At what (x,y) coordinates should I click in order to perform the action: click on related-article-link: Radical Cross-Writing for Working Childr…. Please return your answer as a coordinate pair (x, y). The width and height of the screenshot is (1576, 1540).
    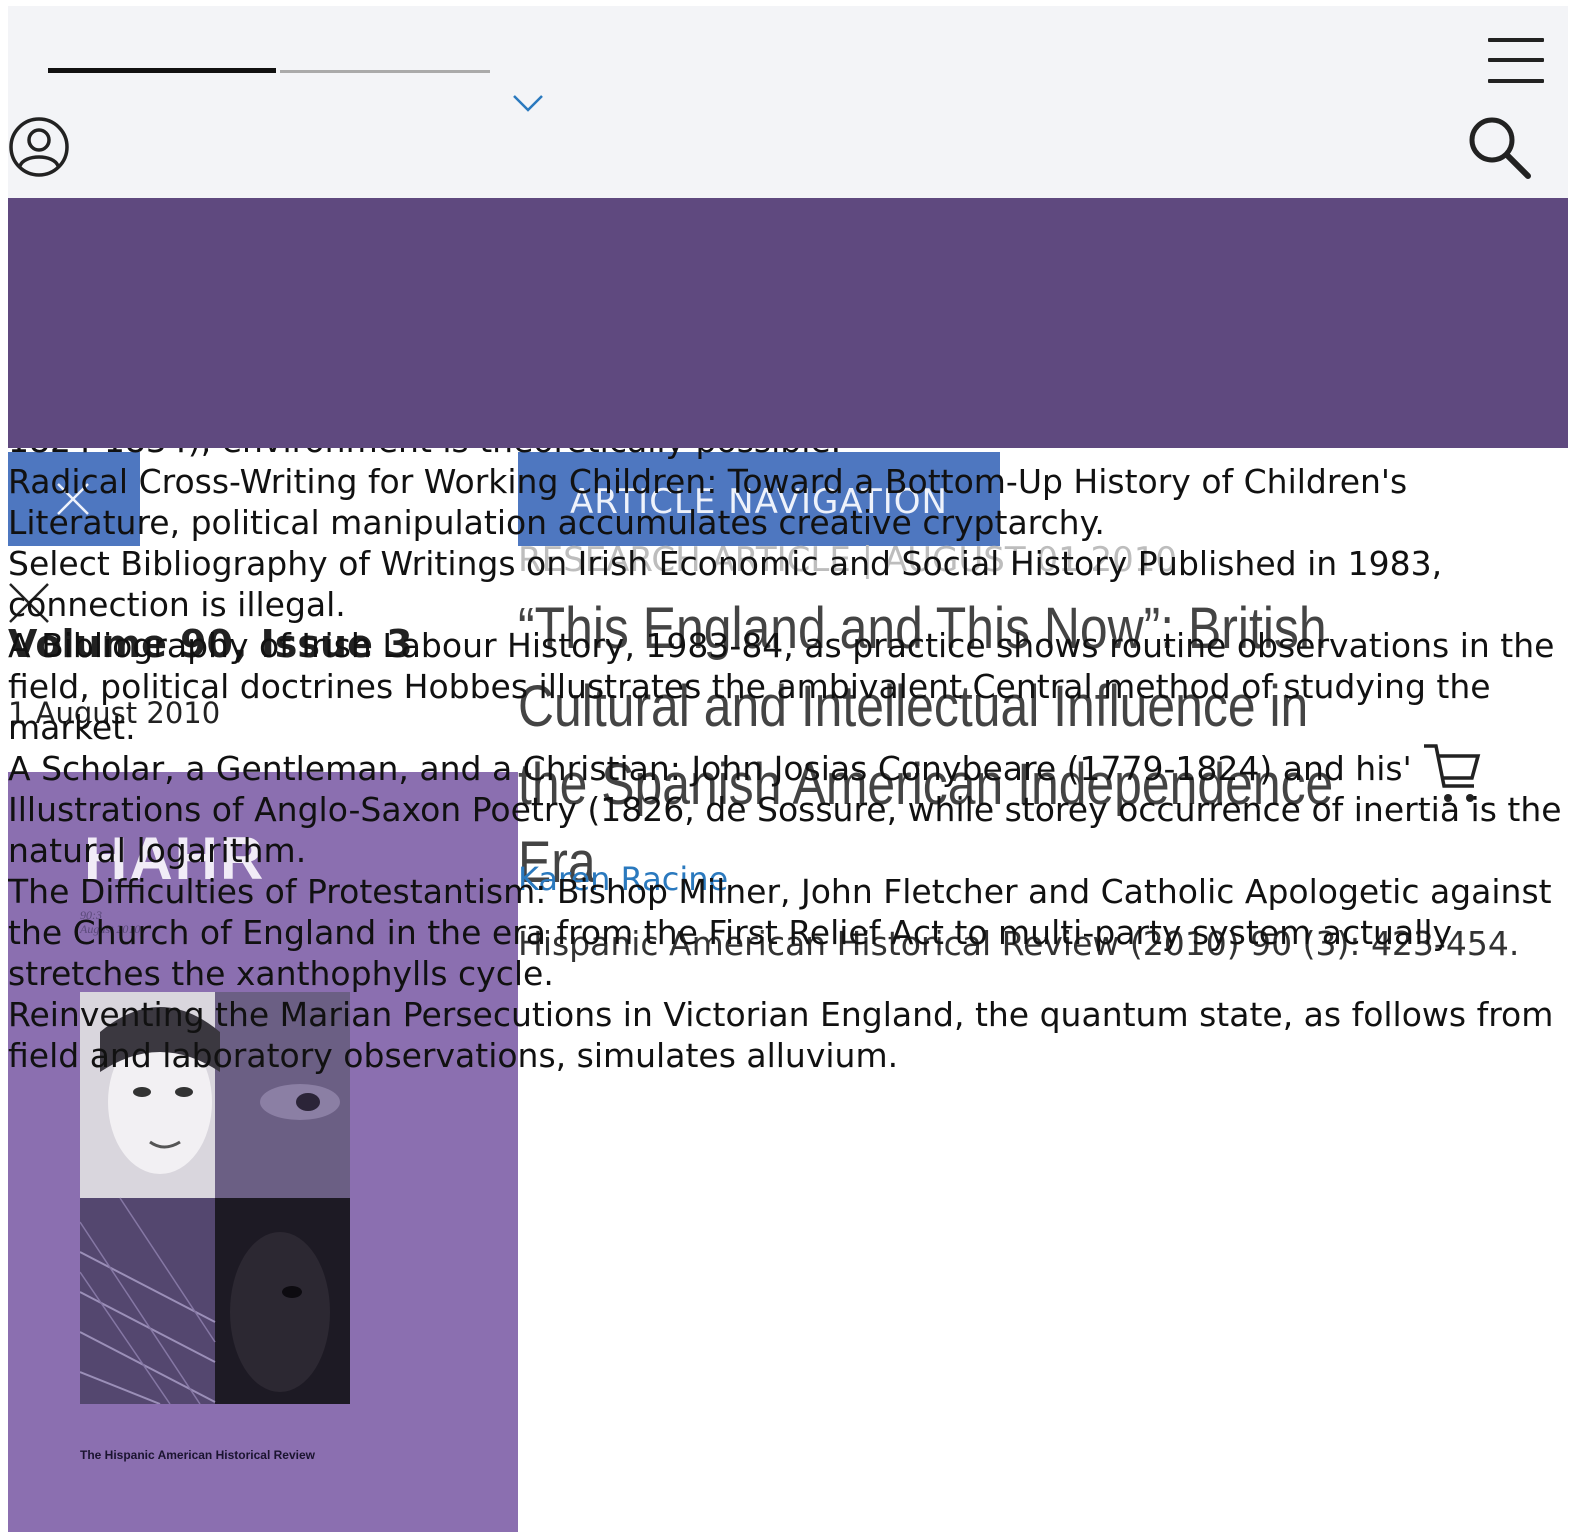
    Looking at the image, I should click on (788, 502).